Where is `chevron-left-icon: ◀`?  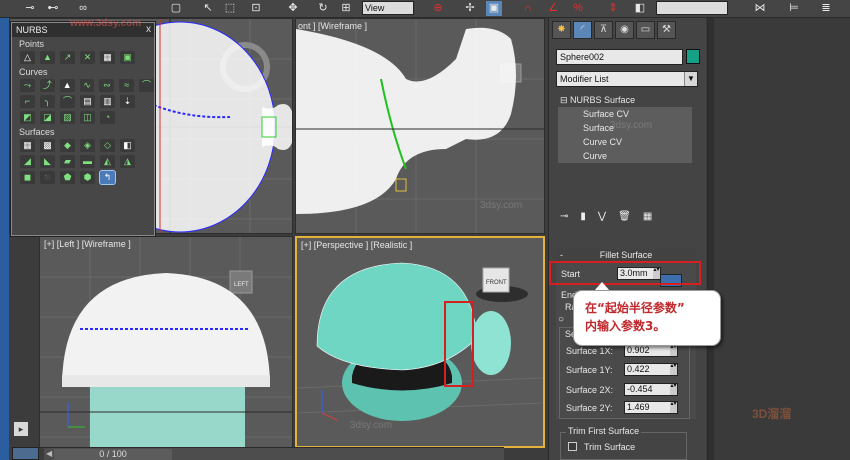 chevron-left-icon: ◀ is located at coordinates (49, 454).